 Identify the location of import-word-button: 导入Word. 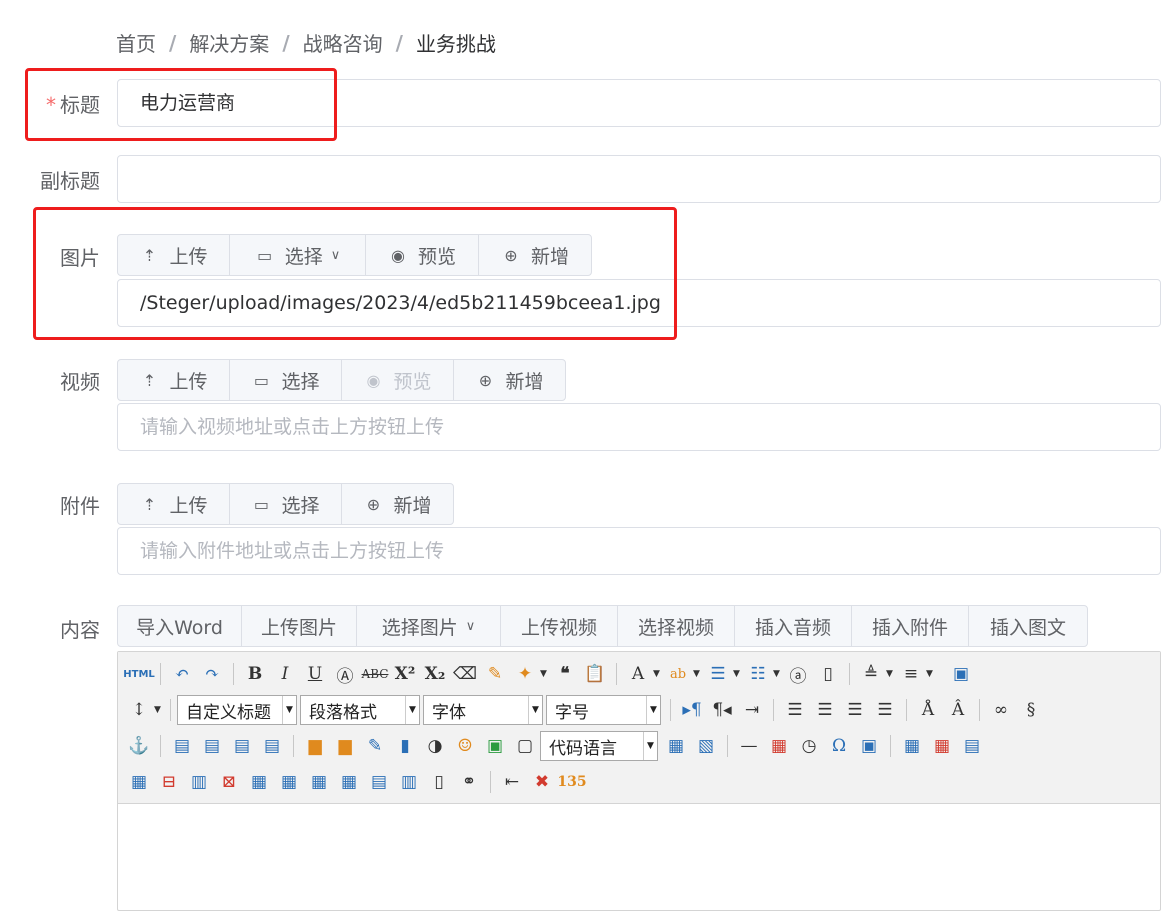
(179, 626).